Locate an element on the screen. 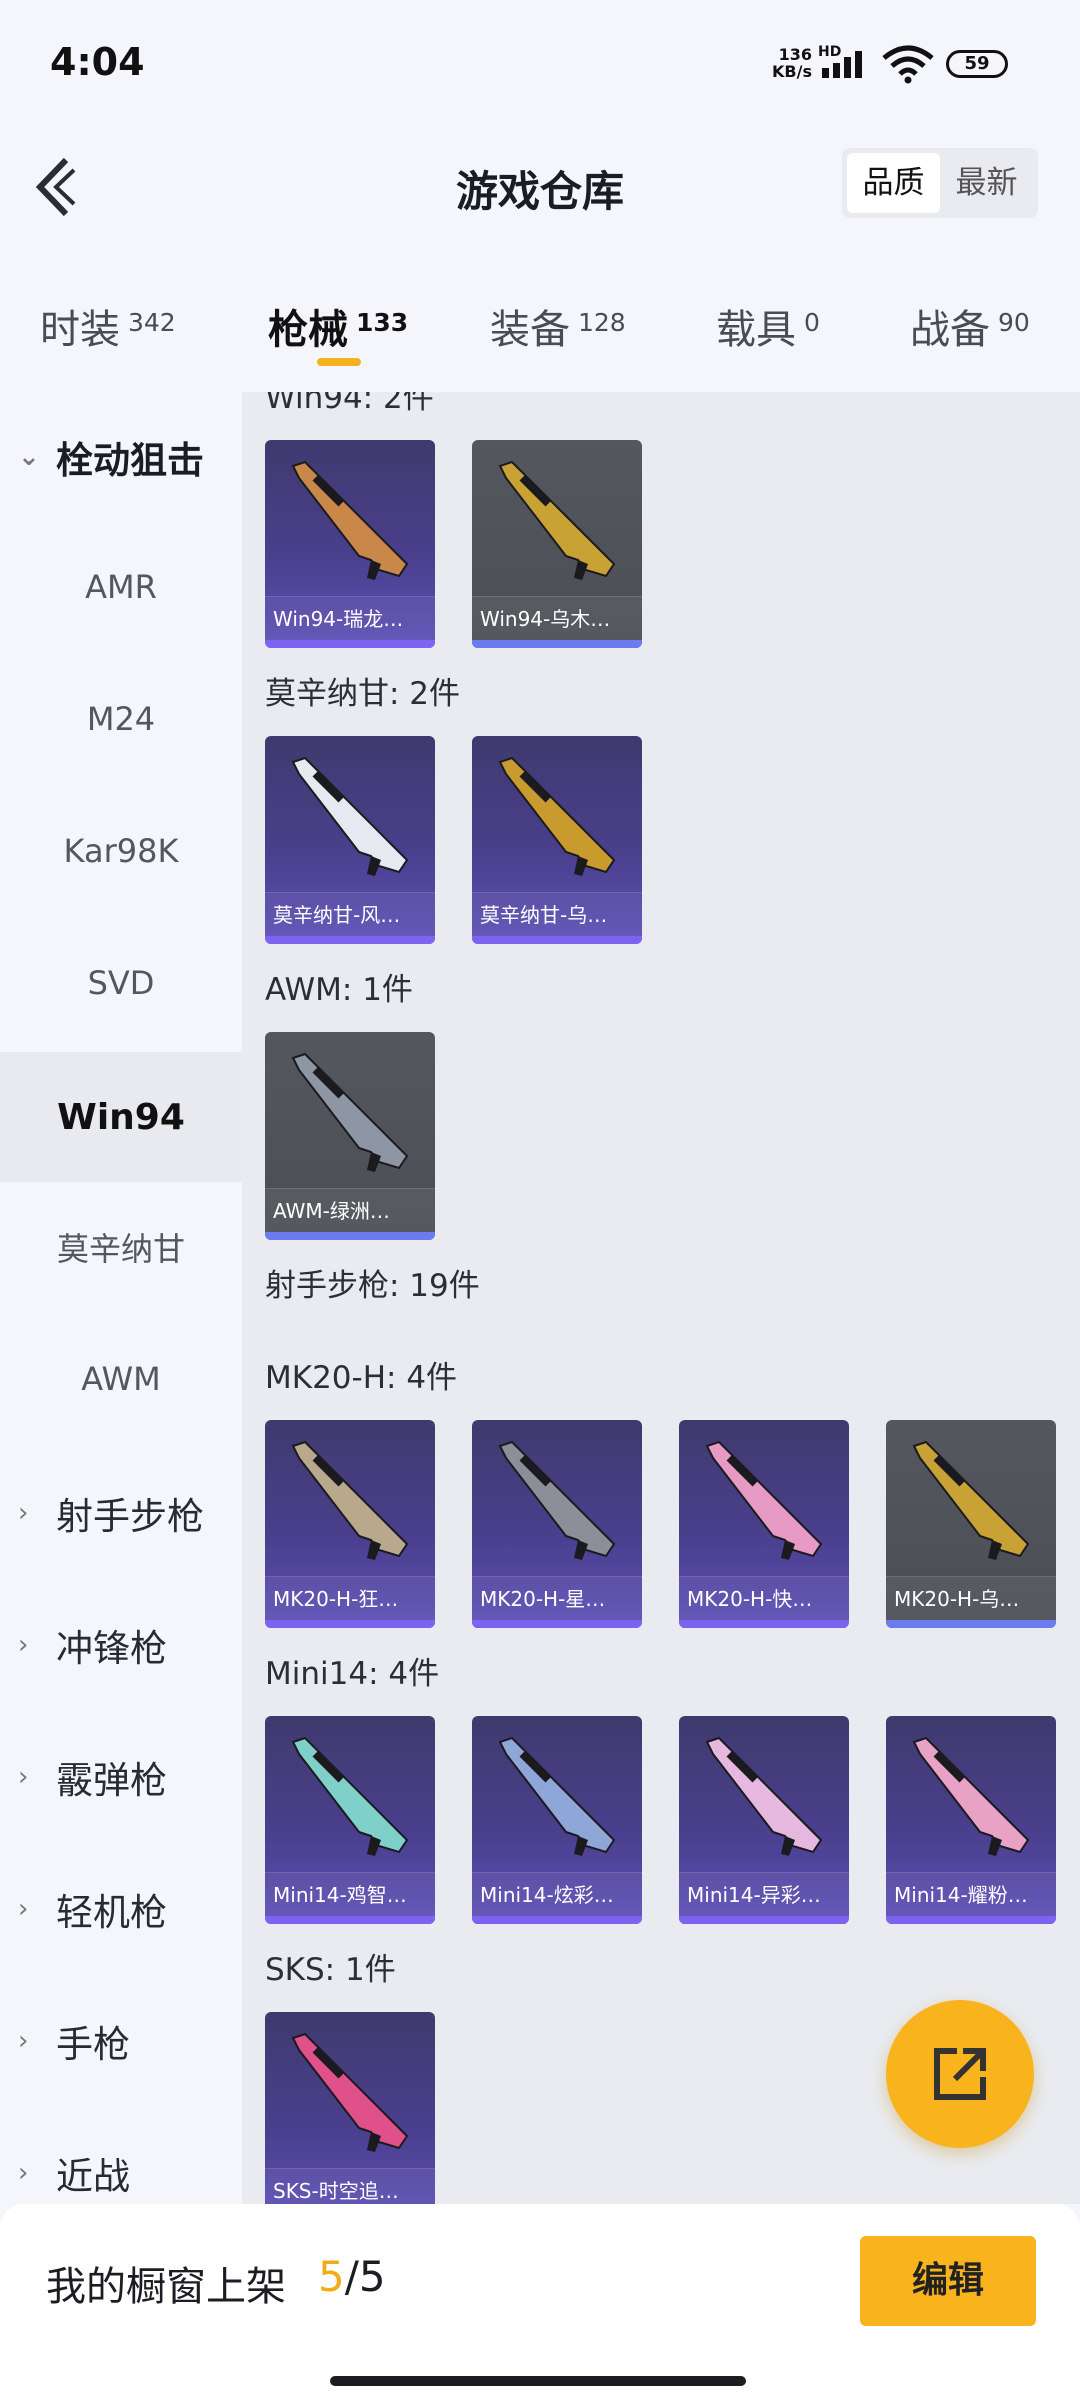  header: 游戏仓库 品质 最新 is located at coordinates (540, 185).